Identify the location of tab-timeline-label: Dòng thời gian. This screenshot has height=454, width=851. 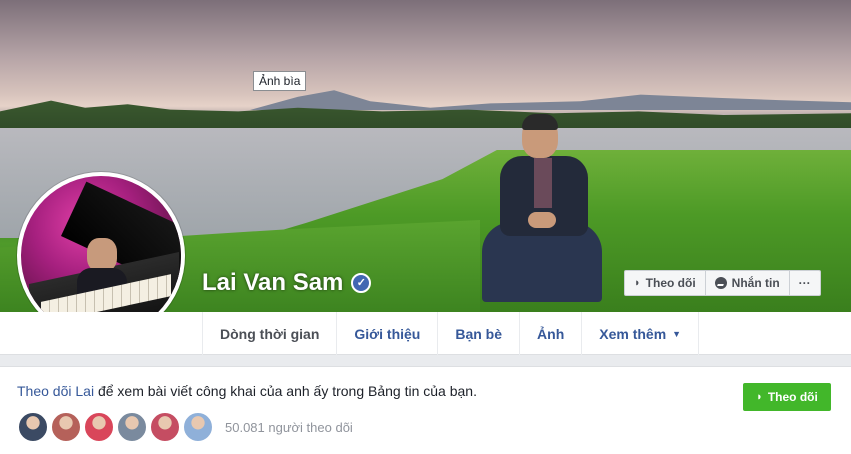
(270, 333).